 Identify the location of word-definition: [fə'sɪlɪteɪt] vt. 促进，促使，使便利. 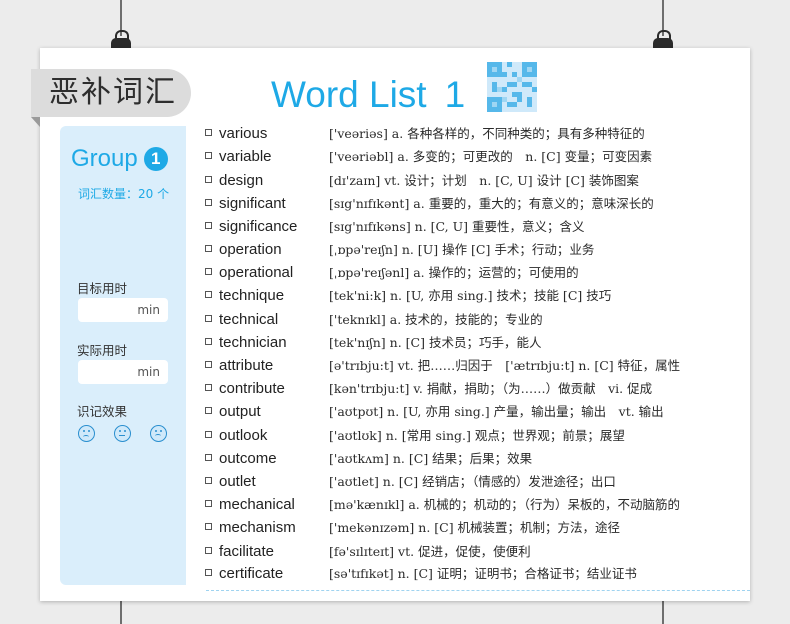
(430, 551).